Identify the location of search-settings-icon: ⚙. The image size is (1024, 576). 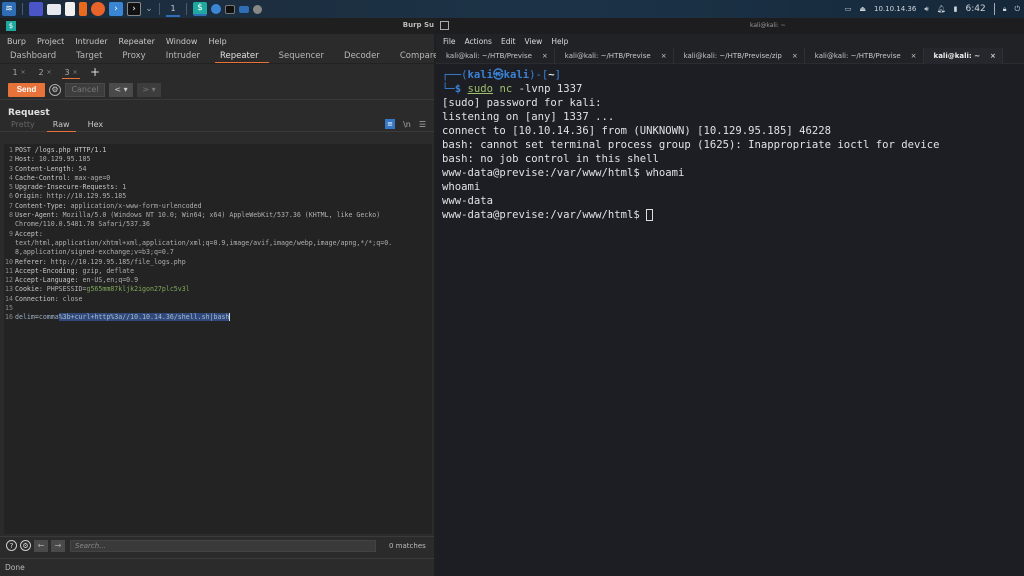
(25, 545).